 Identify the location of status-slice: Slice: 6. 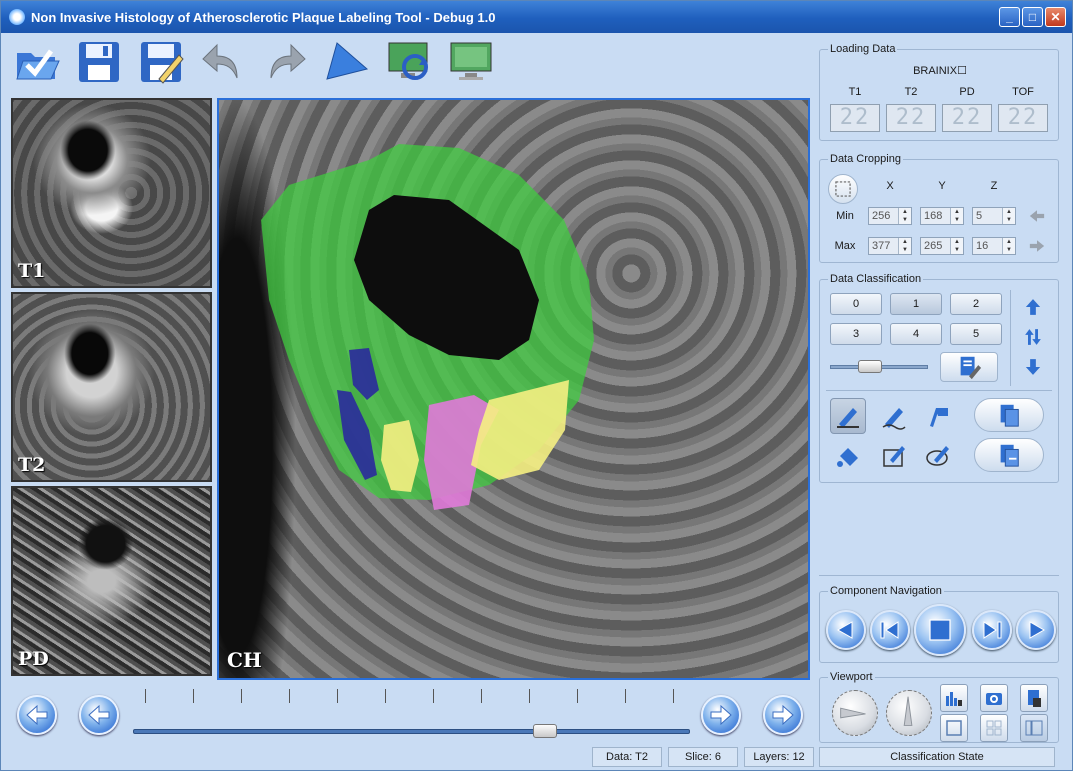
(703, 757).